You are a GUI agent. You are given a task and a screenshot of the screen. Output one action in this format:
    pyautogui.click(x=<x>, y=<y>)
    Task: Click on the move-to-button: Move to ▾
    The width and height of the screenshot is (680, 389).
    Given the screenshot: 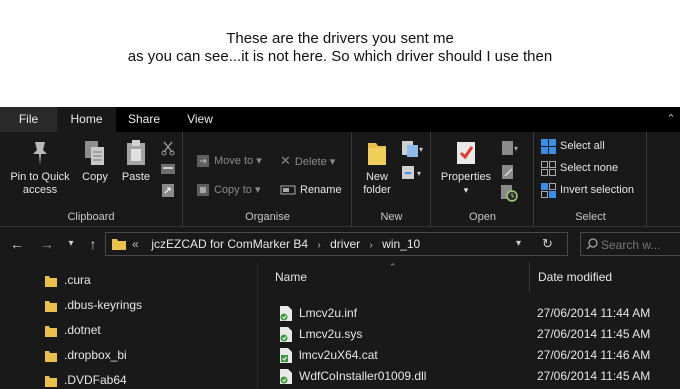 What is the action you would take?
    pyautogui.click(x=229, y=161)
    